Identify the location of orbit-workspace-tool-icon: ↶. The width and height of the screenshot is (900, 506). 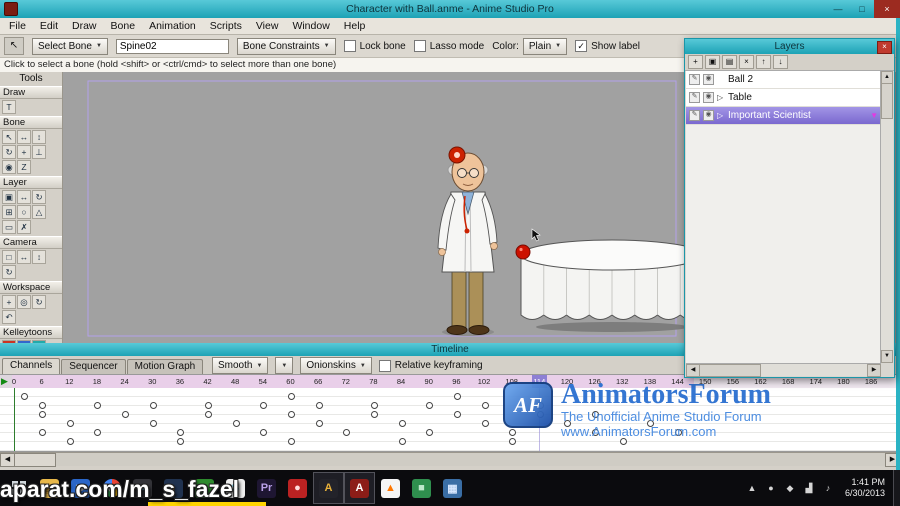
(9, 317).